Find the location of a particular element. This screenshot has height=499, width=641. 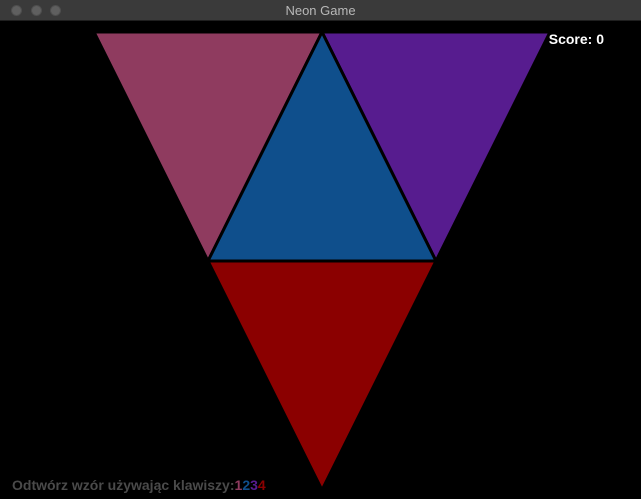

title-bar: Neon Game is located at coordinates (320, 10).